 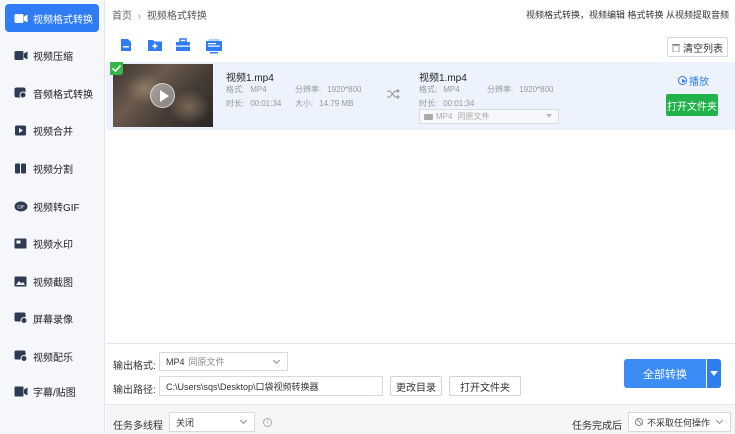 I want to click on sidebar-item-label: 视频配乐, so click(x=53, y=358).